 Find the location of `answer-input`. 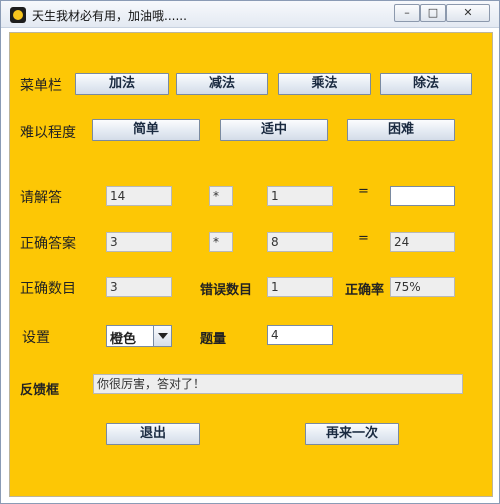

answer-input is located at coordinates (422, 196).